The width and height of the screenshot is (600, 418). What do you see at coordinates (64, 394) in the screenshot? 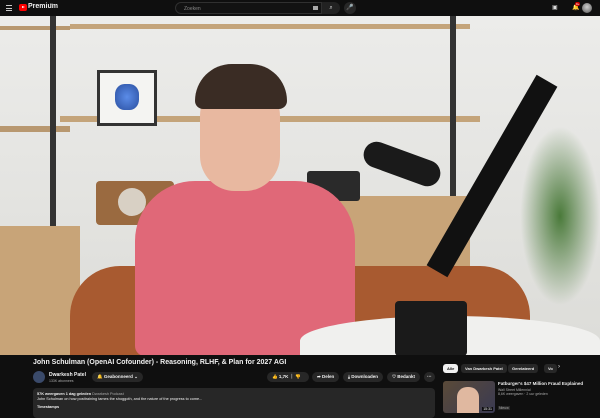
I see `views-date: 57K weergaven 1 dag geleden` at bounding box center [64, 394].